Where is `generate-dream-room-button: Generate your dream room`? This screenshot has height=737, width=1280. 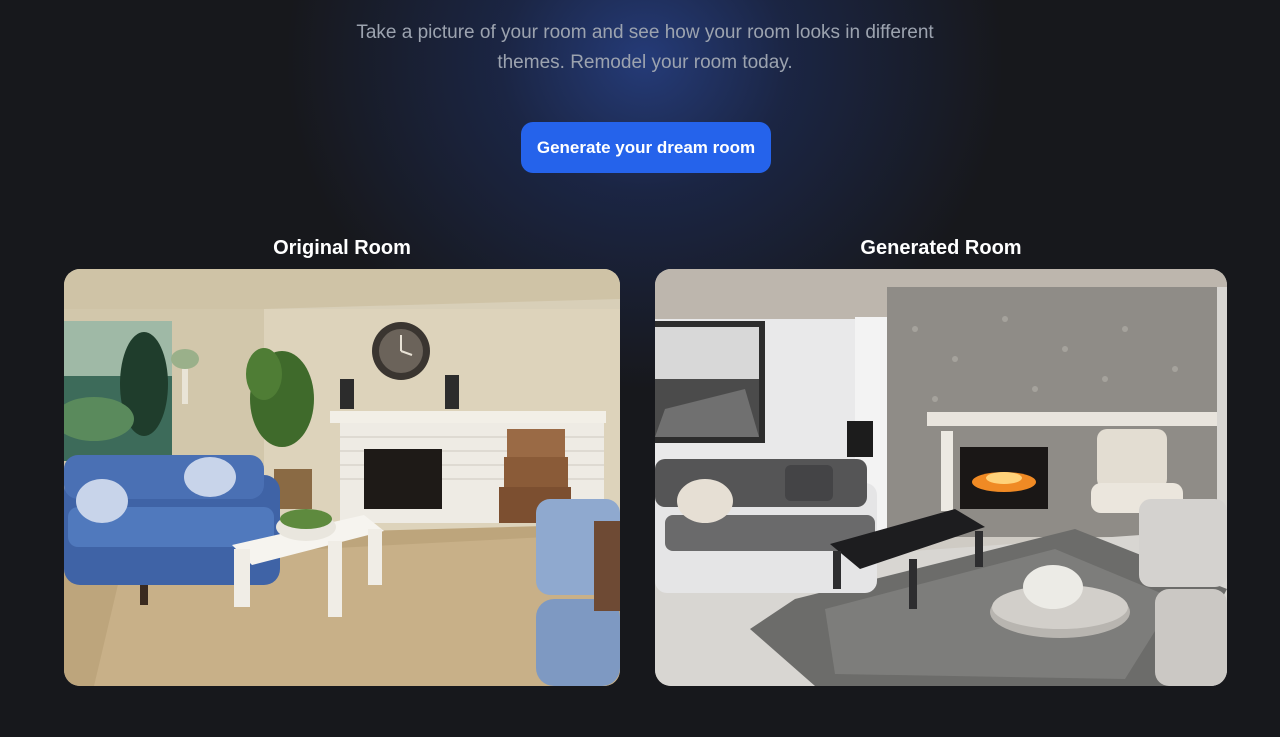 generate-dream-room-button: Generate your dream room is located at coordinates (646, 147).